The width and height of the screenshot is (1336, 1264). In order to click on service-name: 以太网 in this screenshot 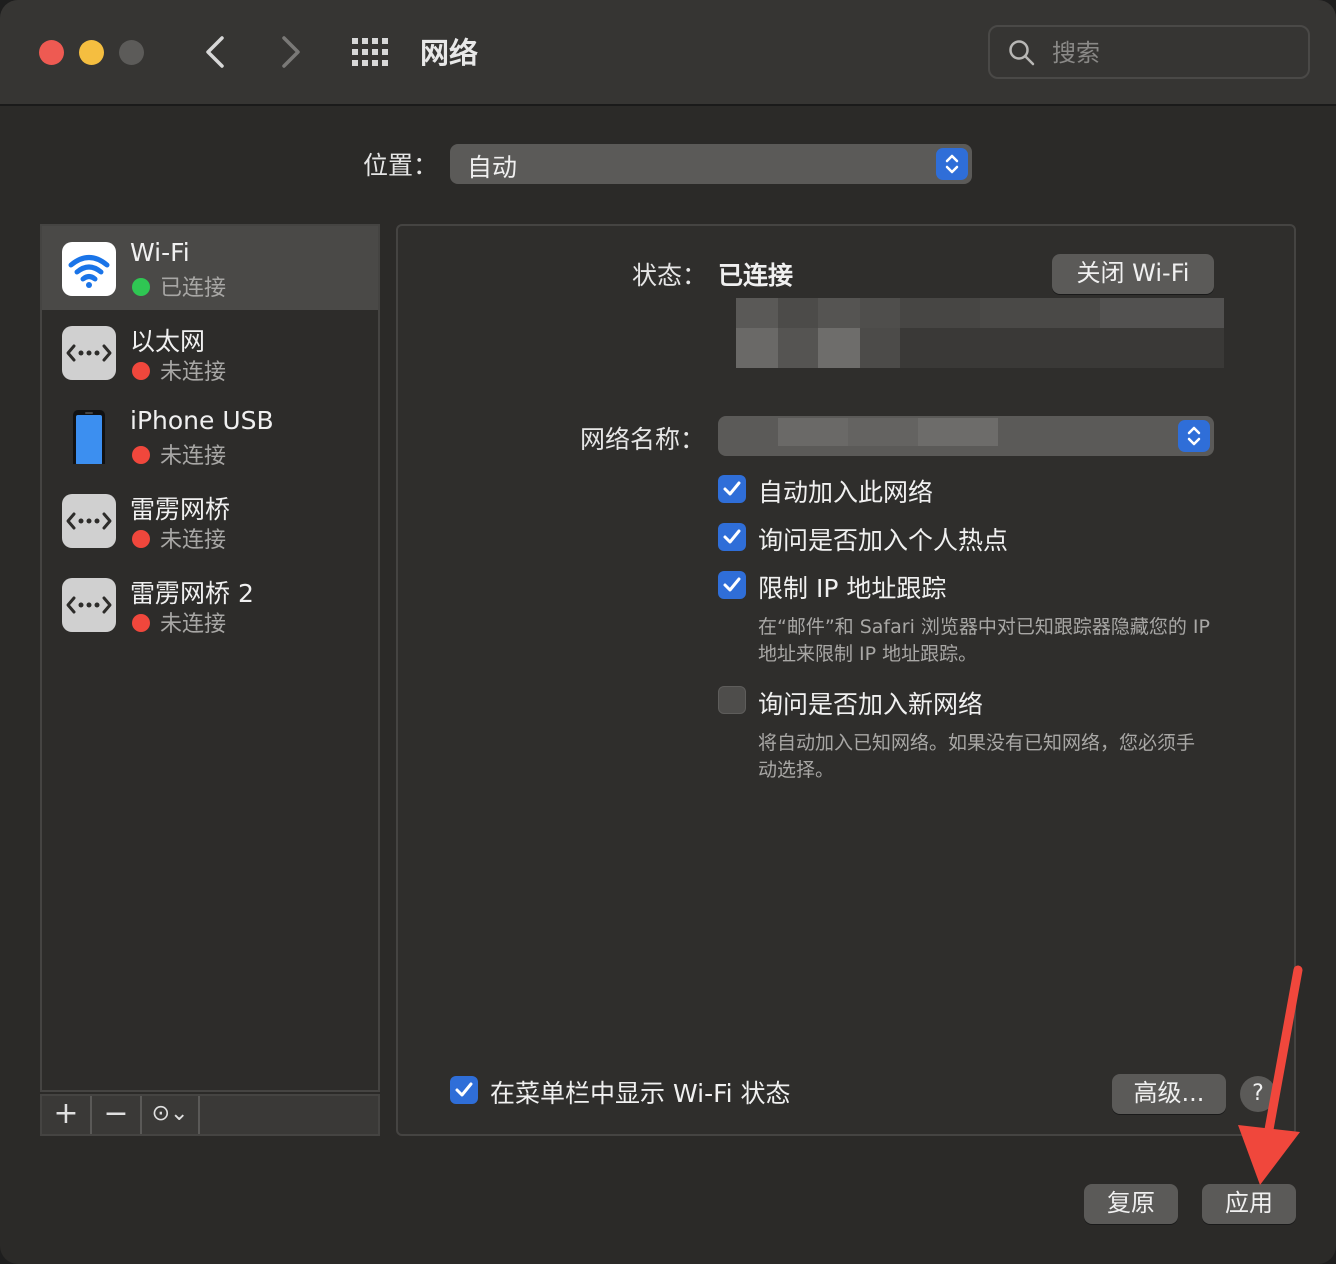, I will do `click(168, 341)`.